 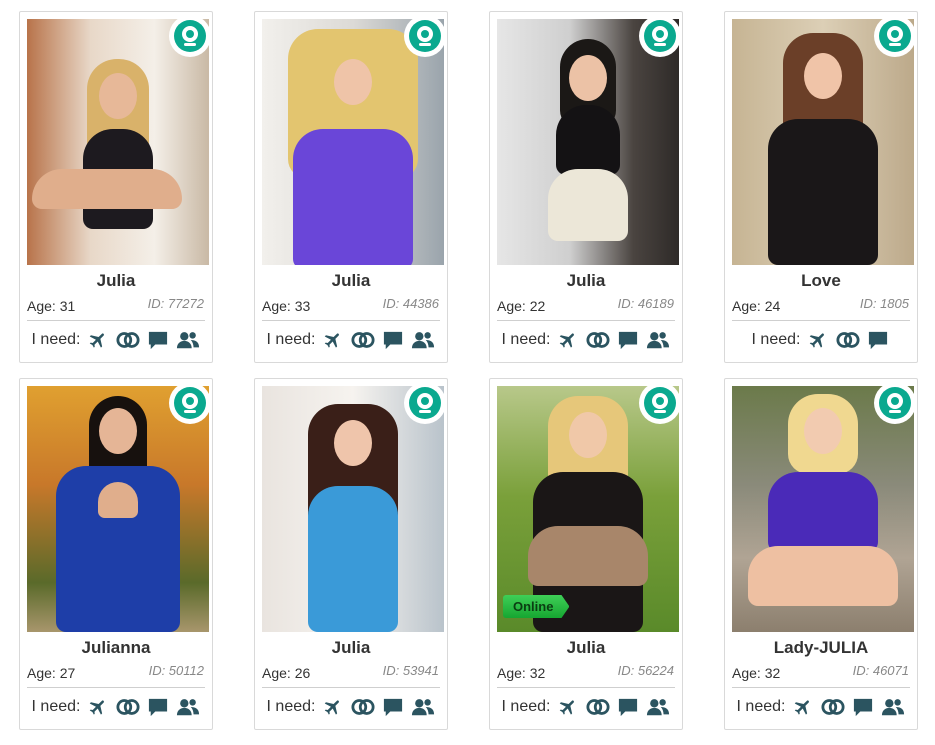 I want to click on profile-card: Julia Age: 33 ID: 44386 I need:, so click(x=351, y=187).